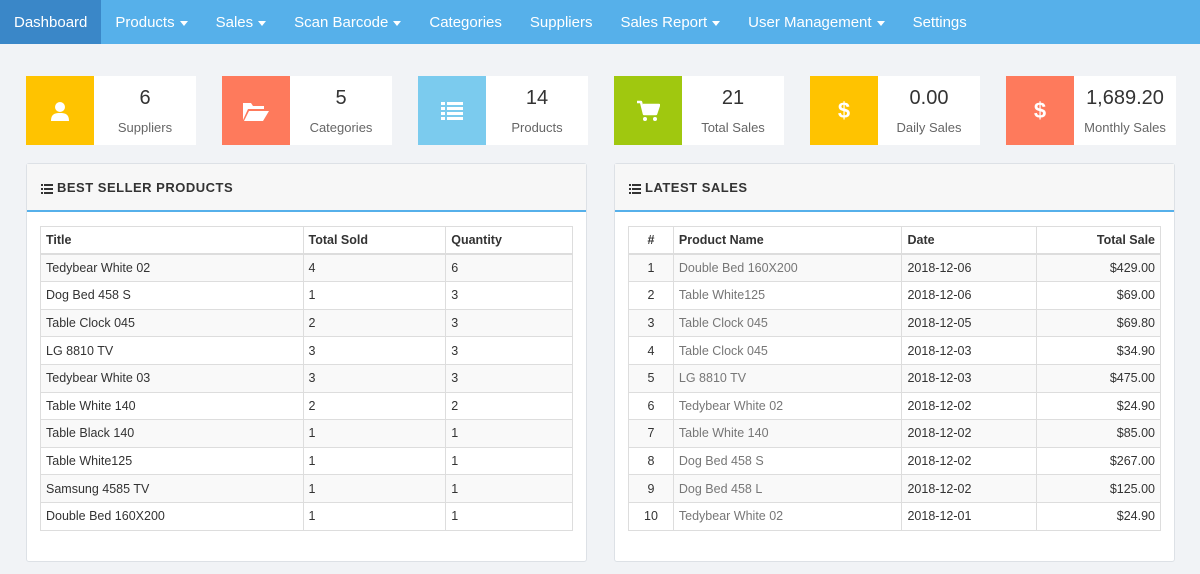 The height and width of the screenshot is (574, 1200). I want to click on nav-user-management: User Management, so click(816, 22).